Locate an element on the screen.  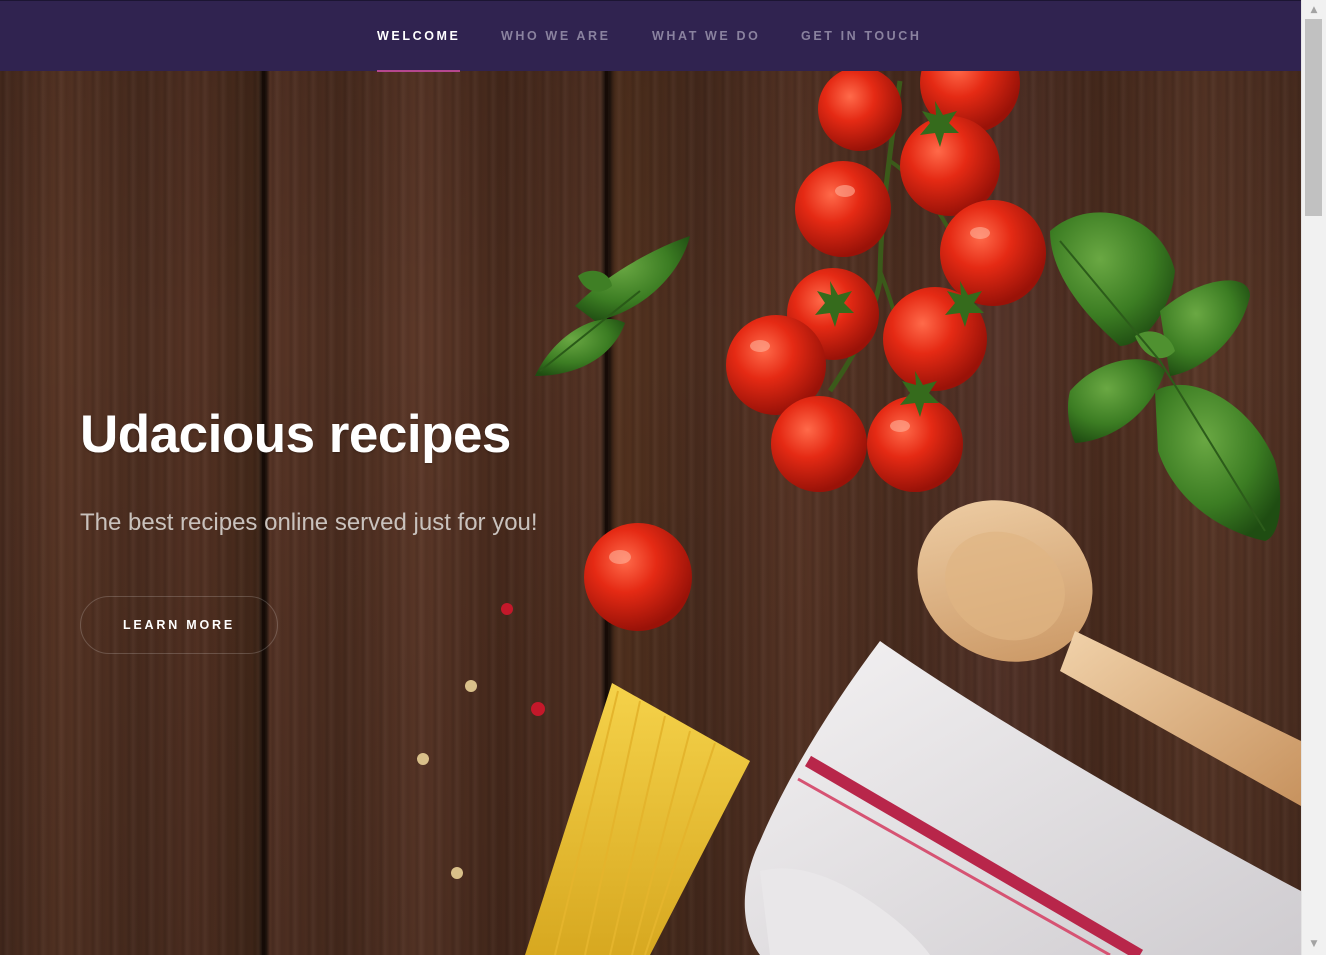
peppercorns is located at coordinates (481, 741).